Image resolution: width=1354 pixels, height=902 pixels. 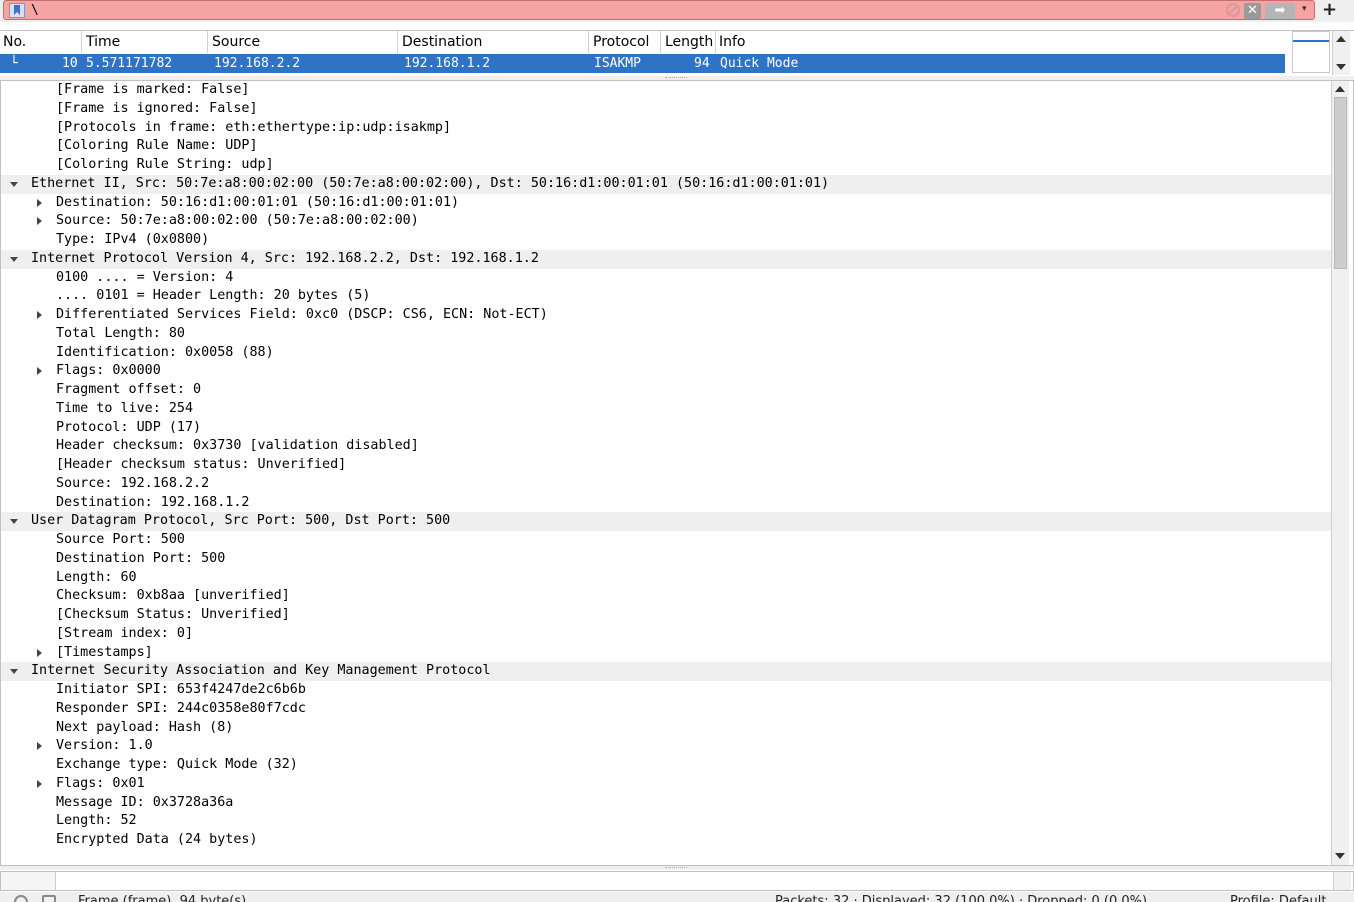 What do you see at coordinates (625, 42) in the screenshot?
I see `column-header-protocol: Protocol` at bounding box center [625, 42].